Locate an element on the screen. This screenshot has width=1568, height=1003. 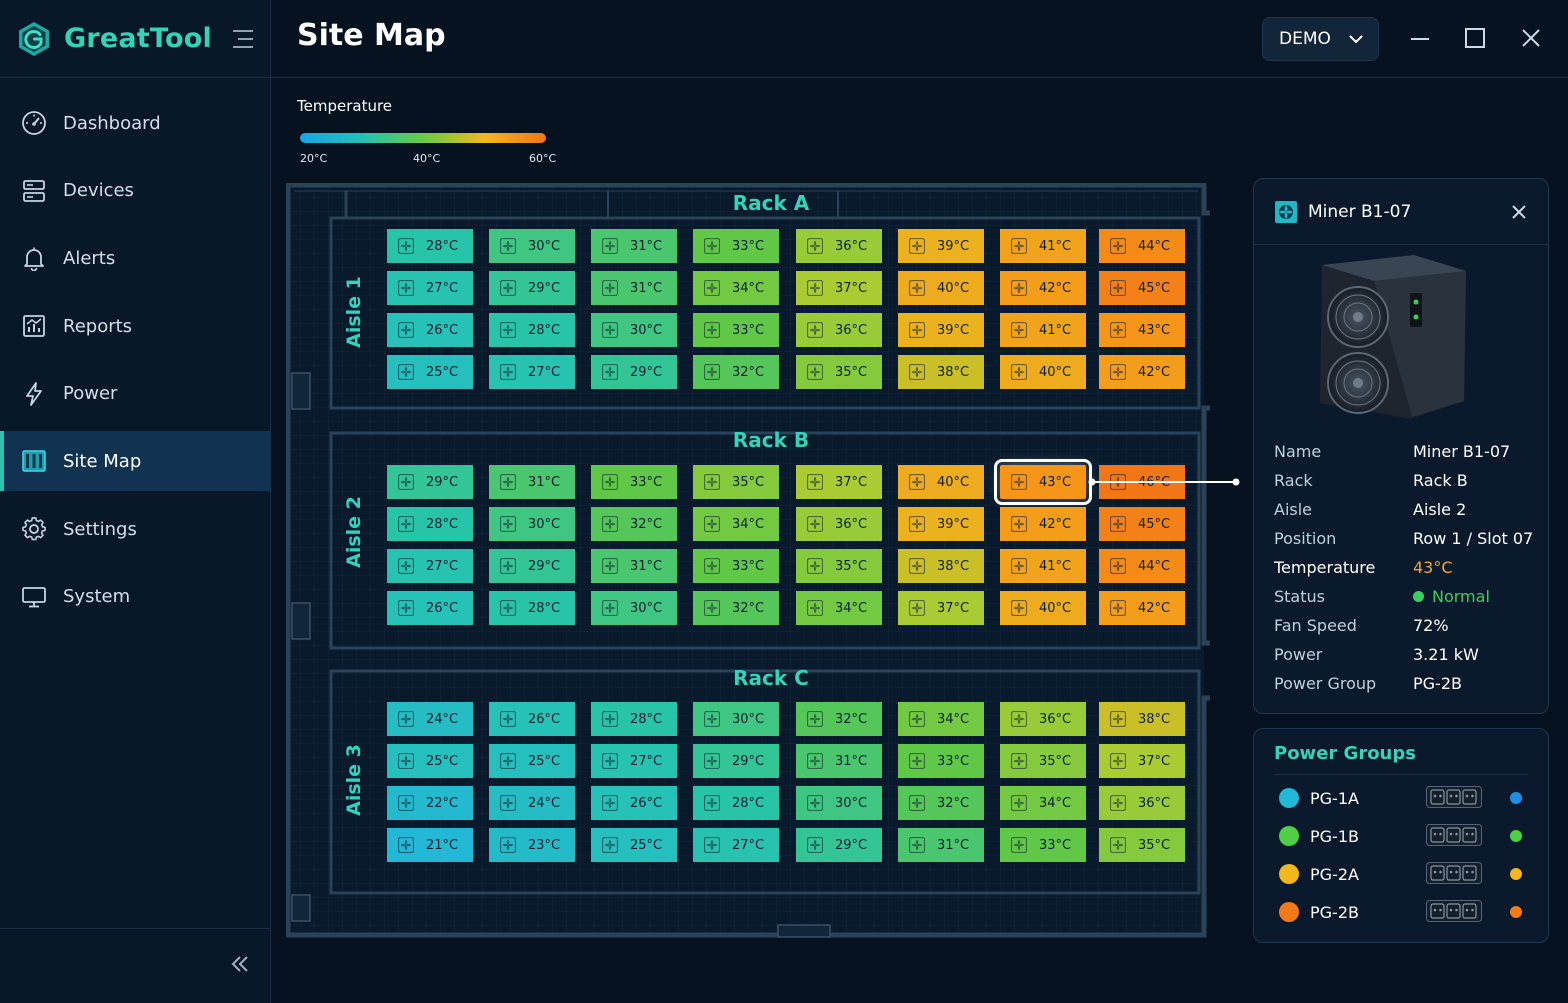
detail-value: 43°C is located at coordinates (1433, 567).